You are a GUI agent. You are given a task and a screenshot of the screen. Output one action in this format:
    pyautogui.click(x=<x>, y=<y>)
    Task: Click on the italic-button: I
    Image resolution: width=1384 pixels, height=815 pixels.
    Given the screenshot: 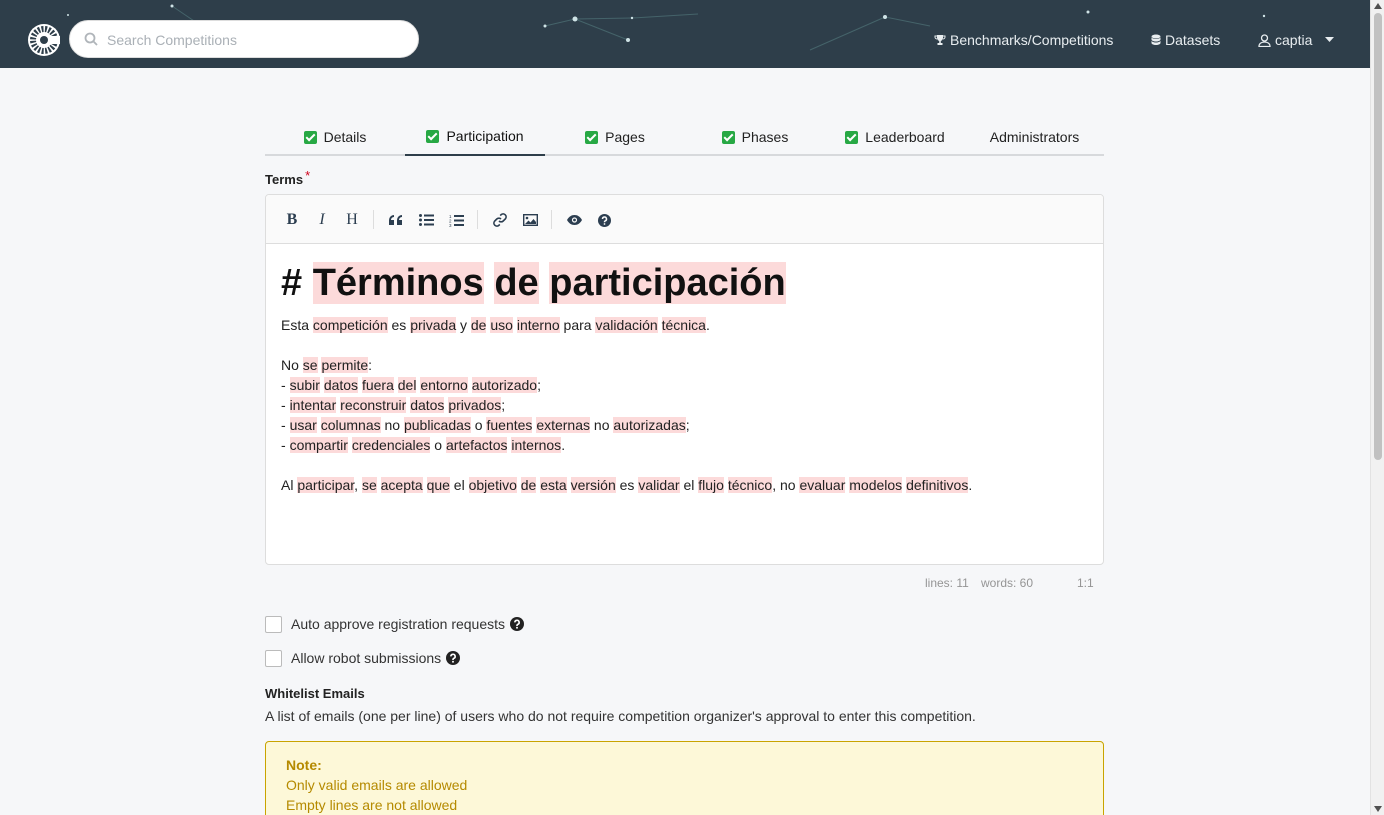 What is the action you would take?
    pyautogui.click(x=322, y=220)
    